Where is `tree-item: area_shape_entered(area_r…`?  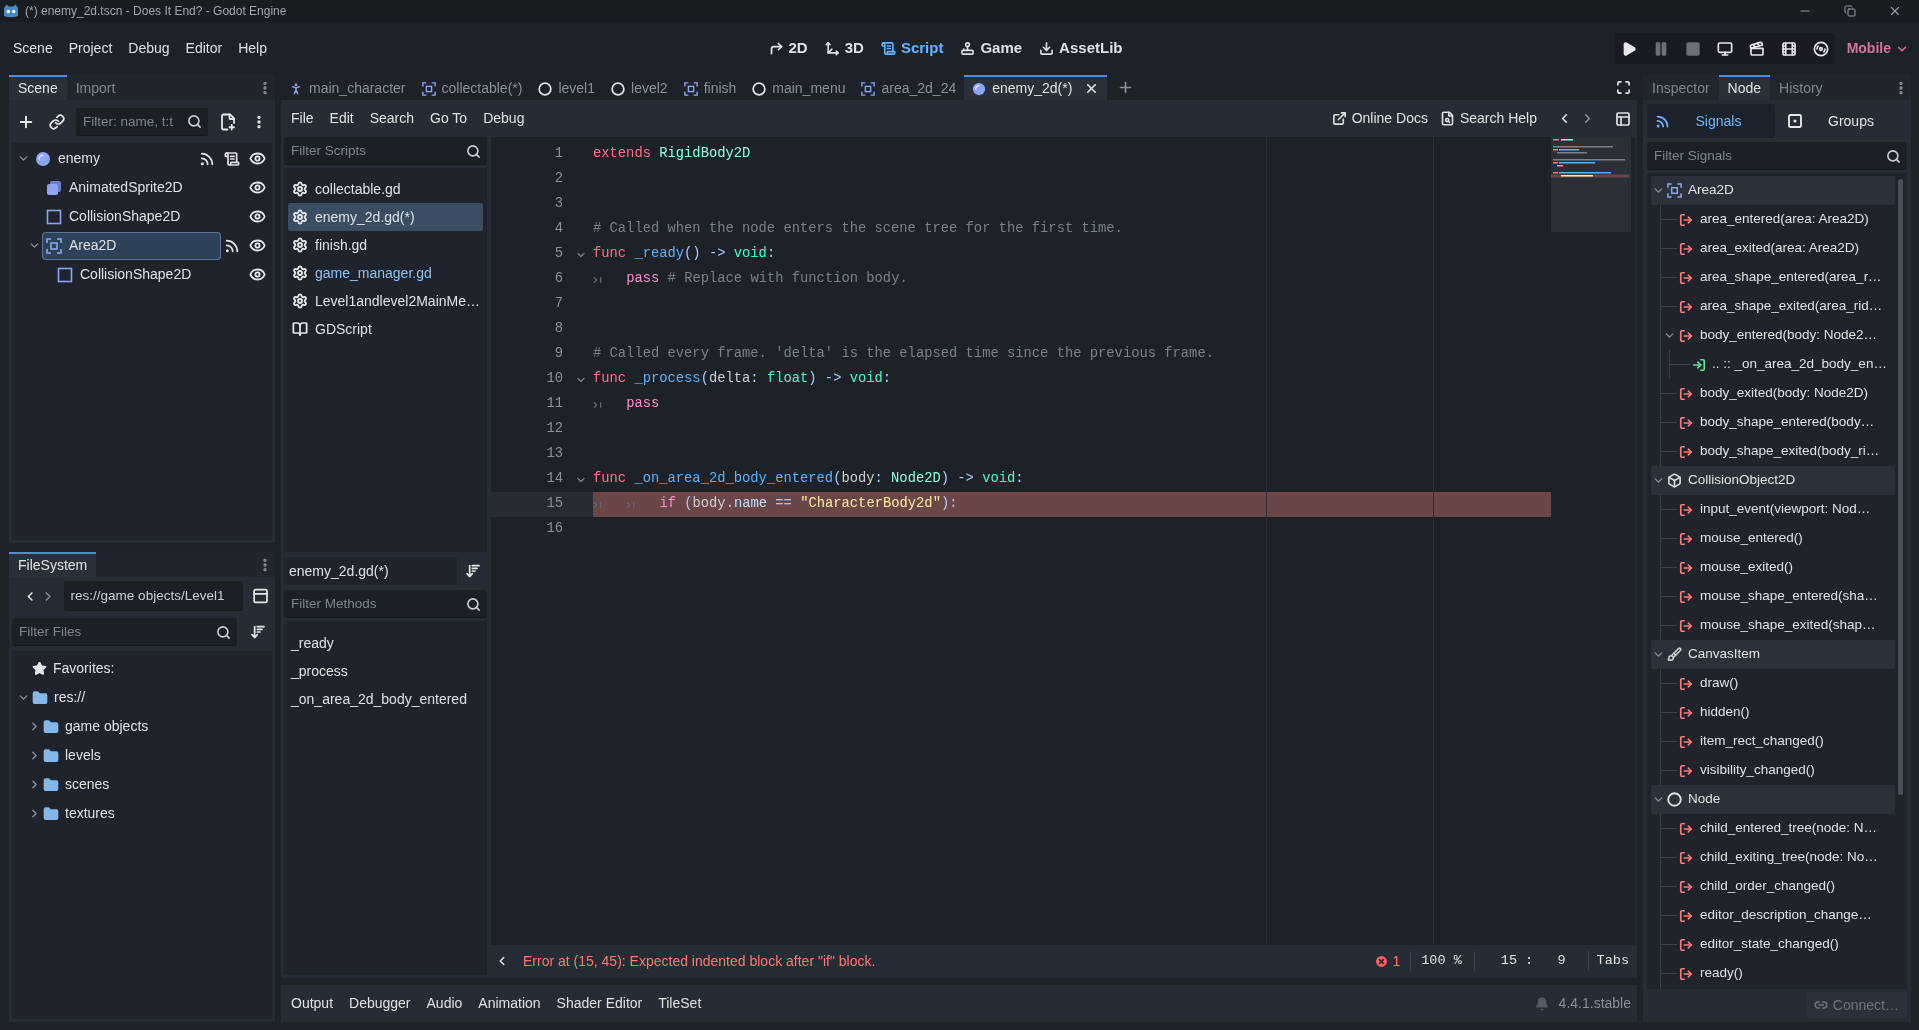 tree-item: area_shape_entered(area_r… is located at coordinates (1778, 277).